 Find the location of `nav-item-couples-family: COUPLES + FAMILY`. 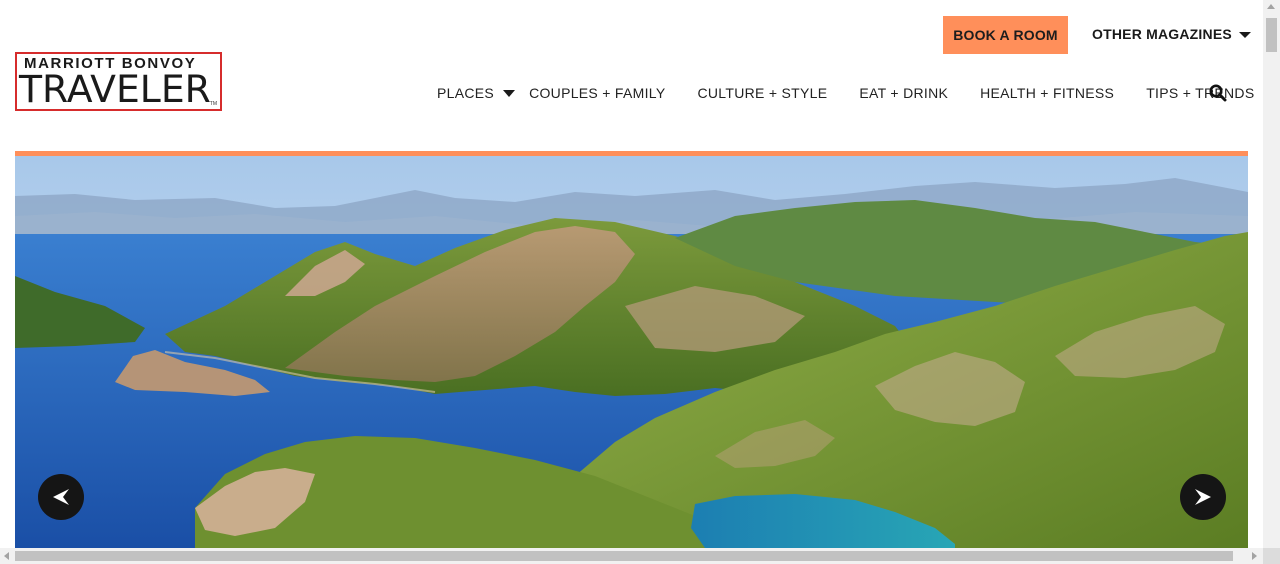

nav-item-couples-family: COUPLES + FAMILY is located at coordinates (597, 93).